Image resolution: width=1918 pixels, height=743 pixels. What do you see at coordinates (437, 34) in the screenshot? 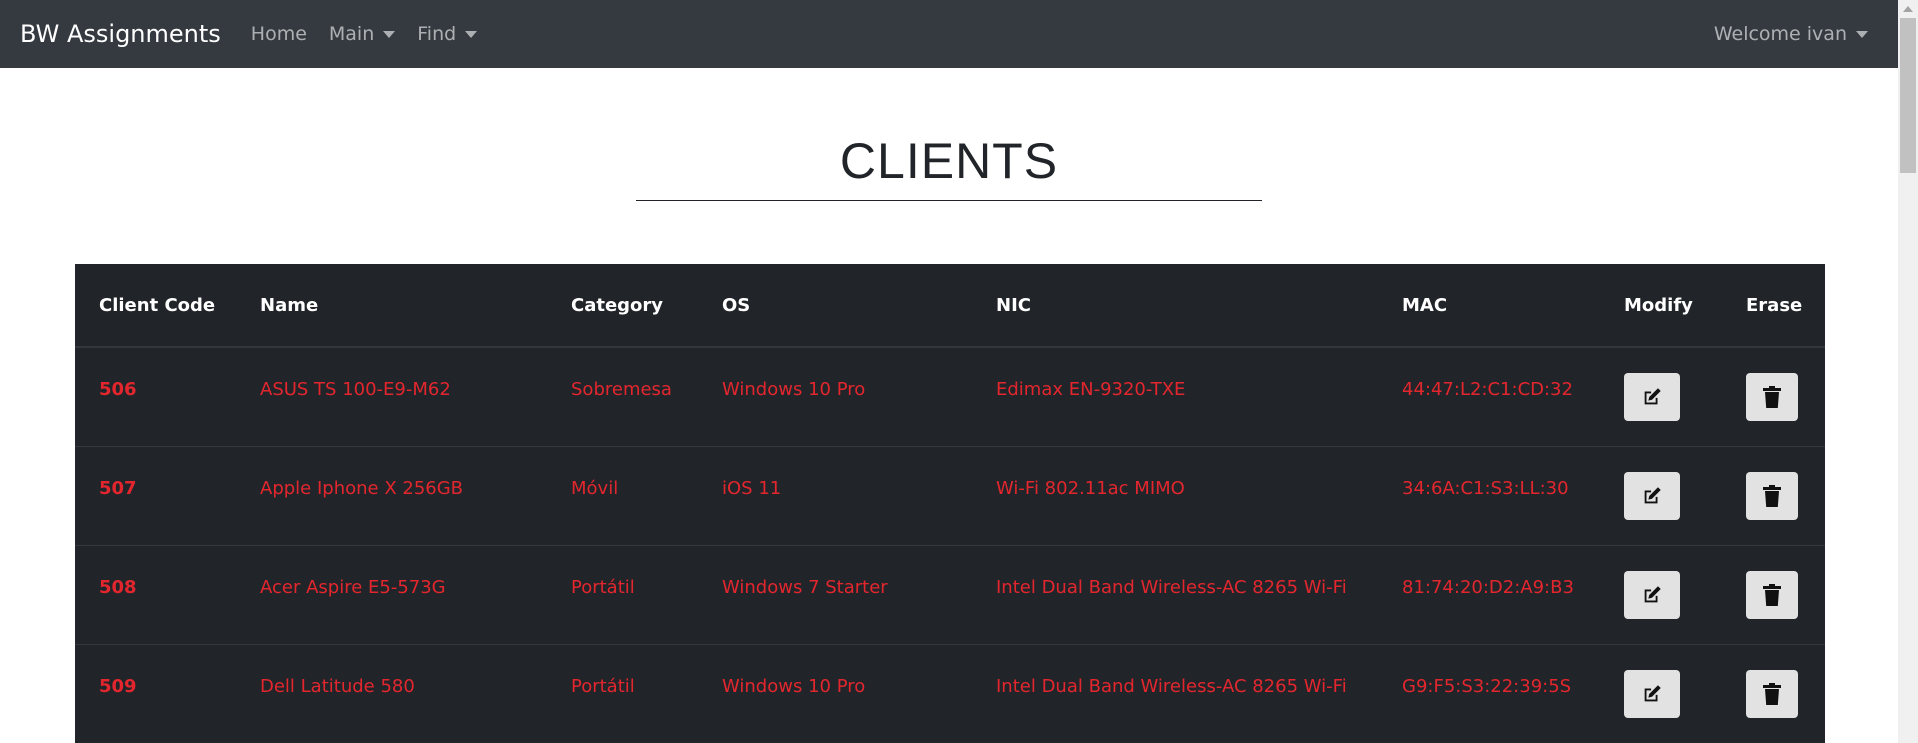
I see `nav-find-label: Find` at bounding box center [437, 34].